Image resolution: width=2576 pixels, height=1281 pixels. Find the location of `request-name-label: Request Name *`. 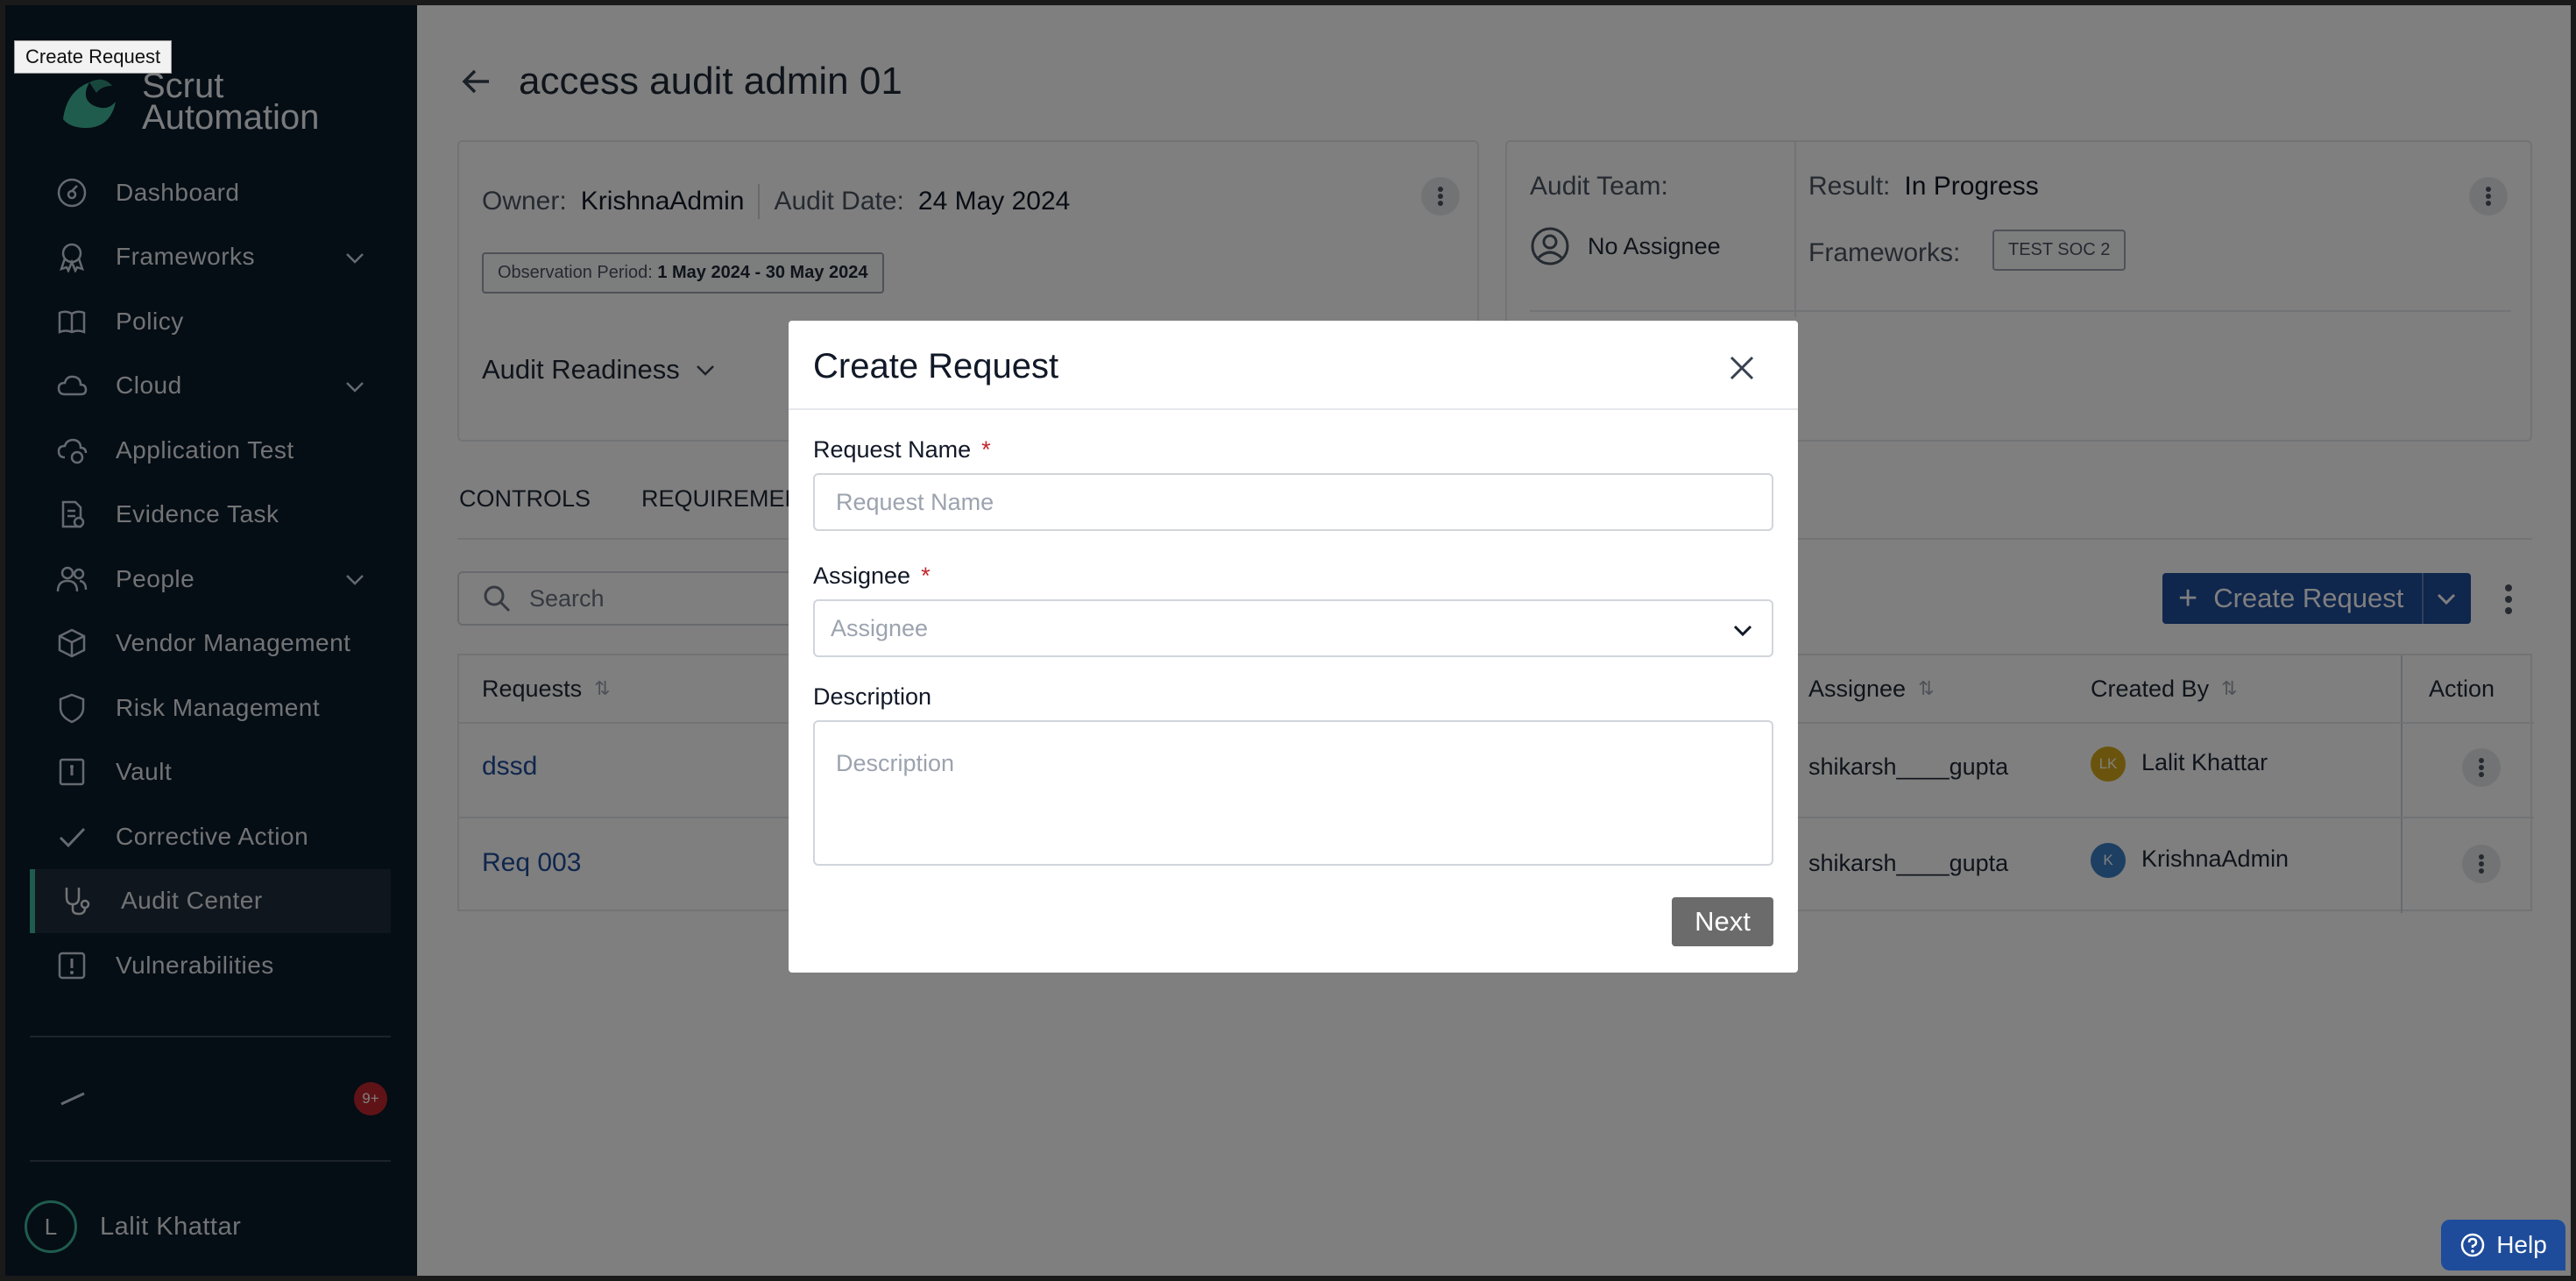

request-name-label: Request Name * is located at coordinates (902, 449).